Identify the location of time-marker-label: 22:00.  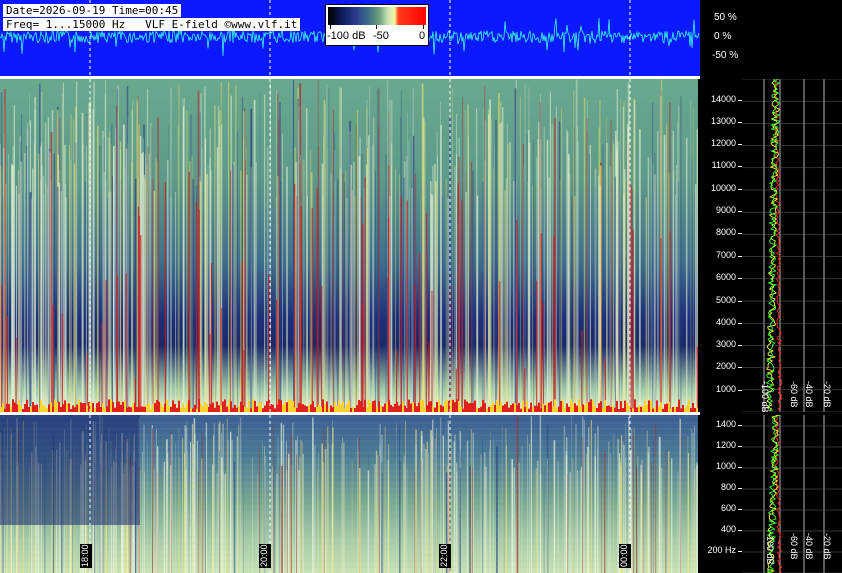
(445, 556).